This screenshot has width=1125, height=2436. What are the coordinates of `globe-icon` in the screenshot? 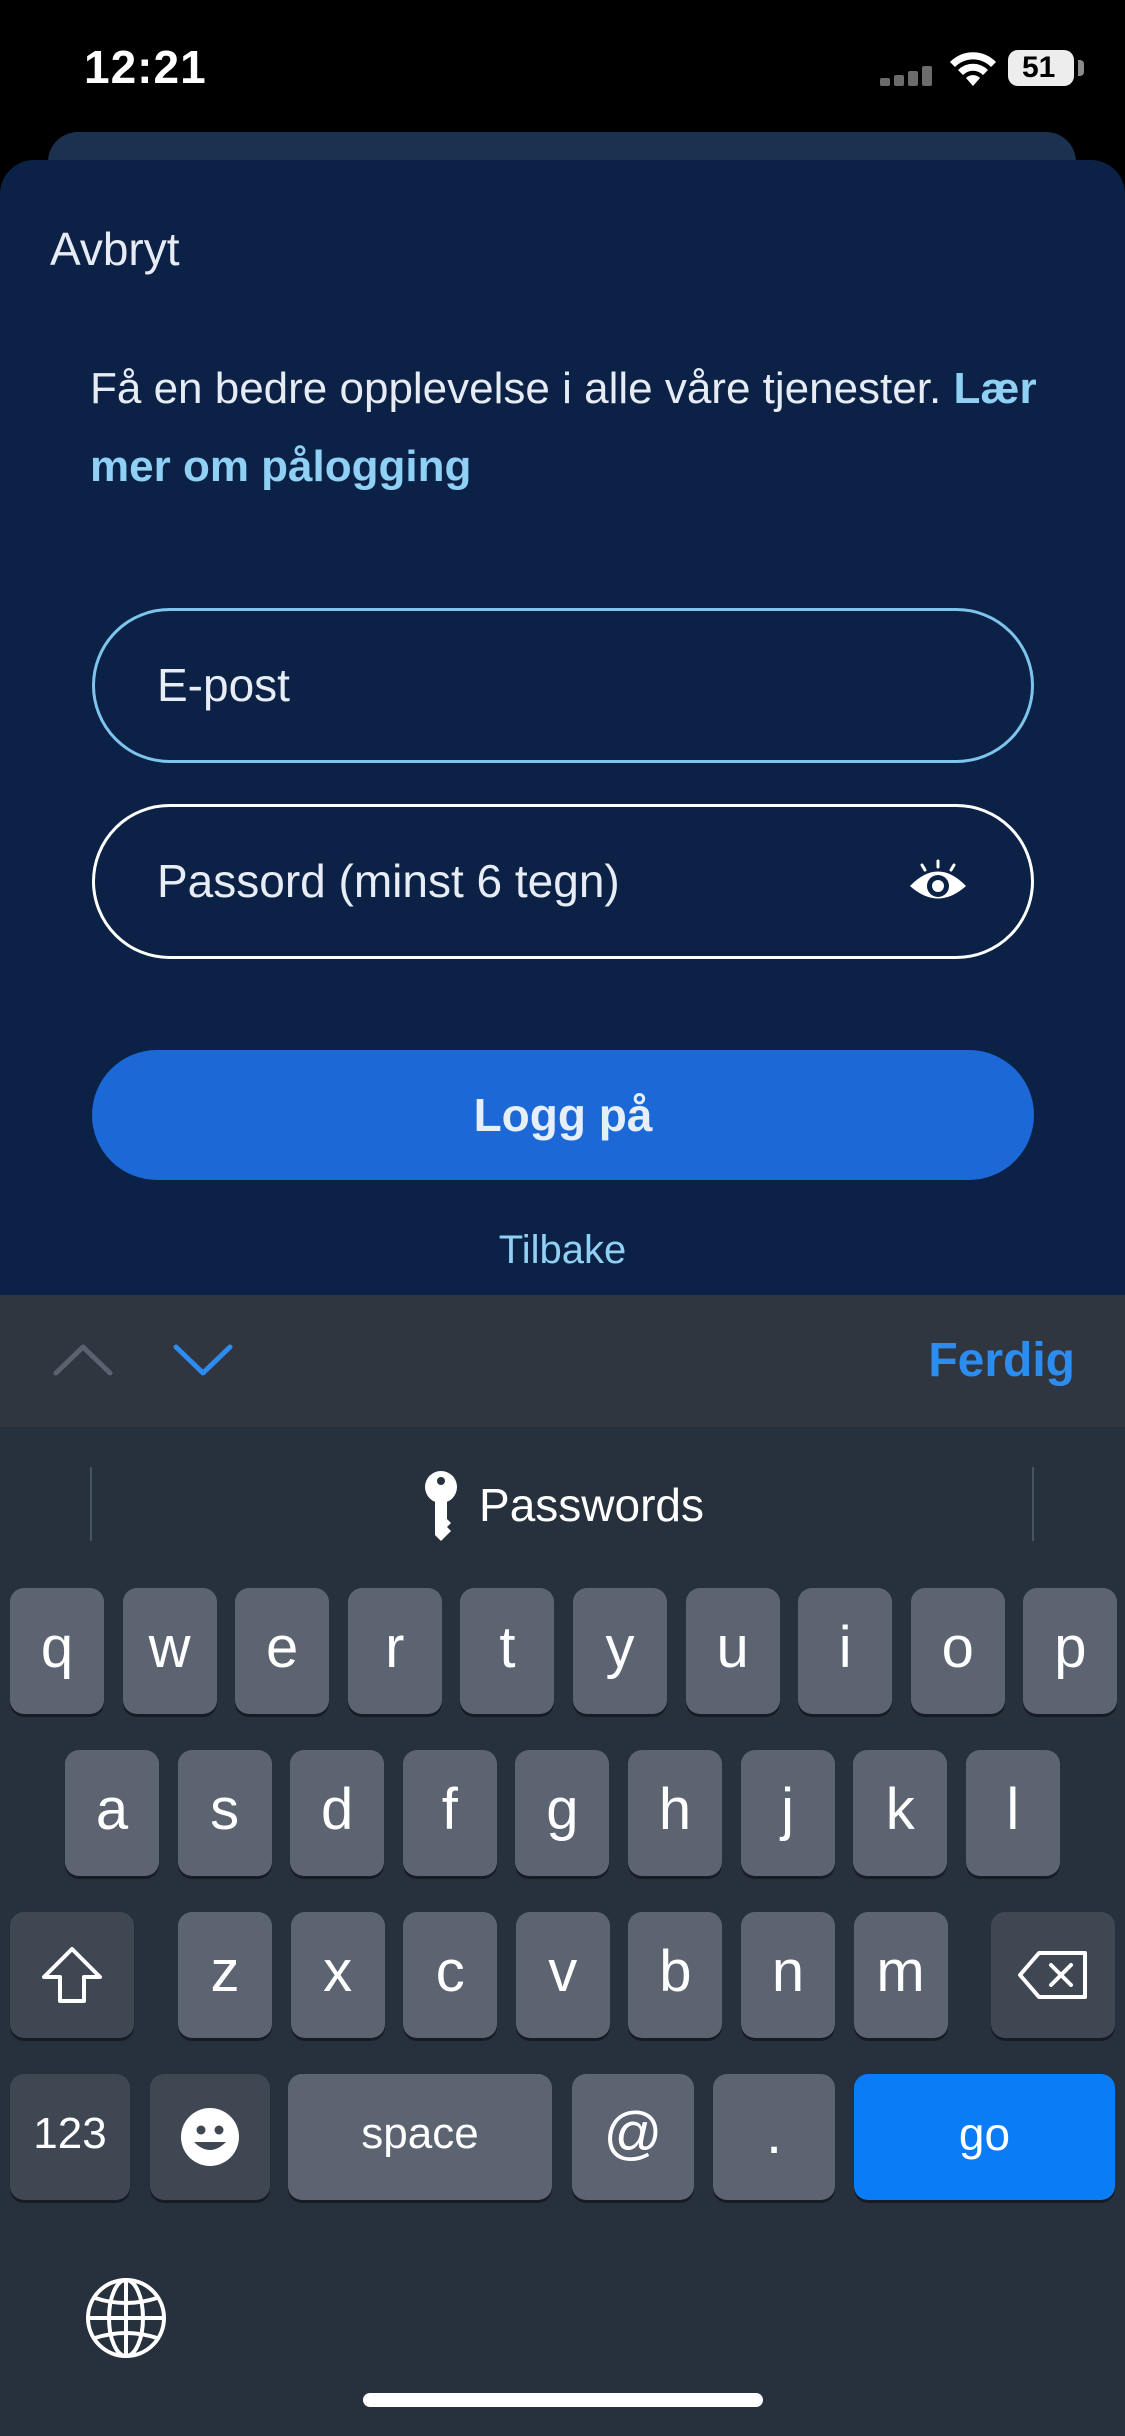 It's located at (126, 2318).